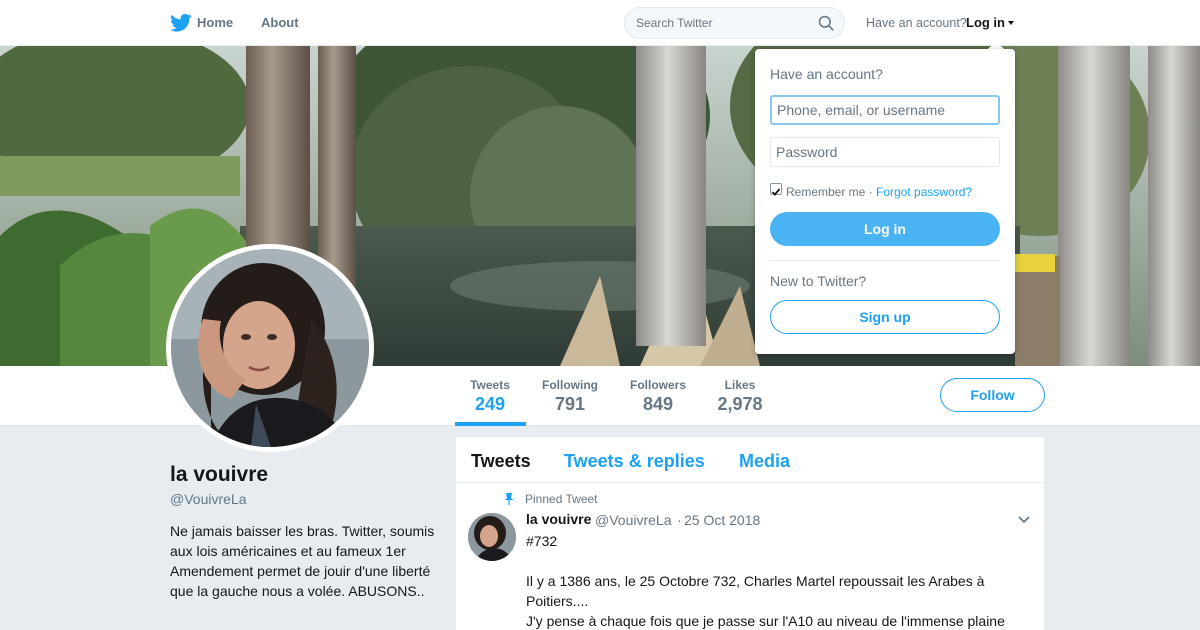 The width and height of the screenshot is (1200, 630). Describe the element at coordinates (570, 404) in the screenshot. I see `stat-value: 791` at that location.